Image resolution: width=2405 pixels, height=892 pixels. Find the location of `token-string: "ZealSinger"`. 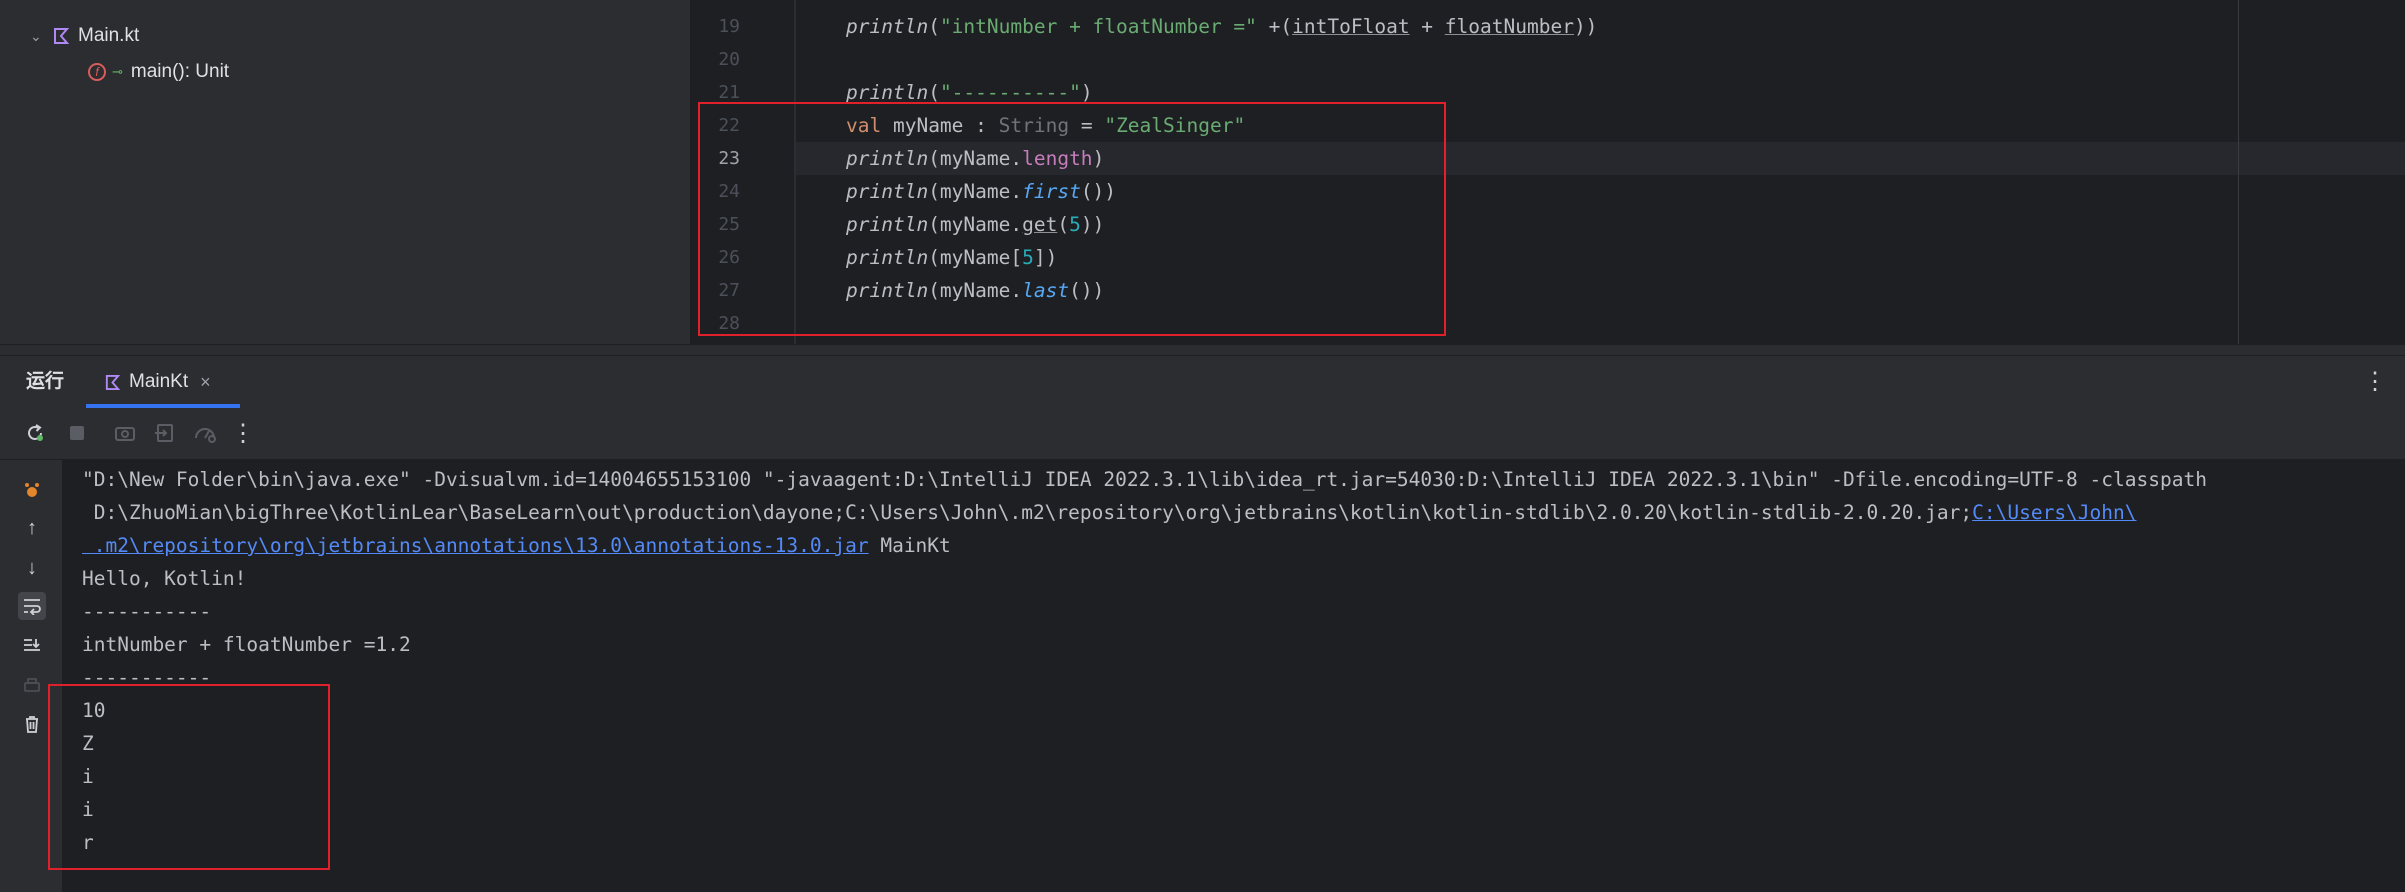

token-string: "ZealSinger" is located at coordinates (1175, 125).